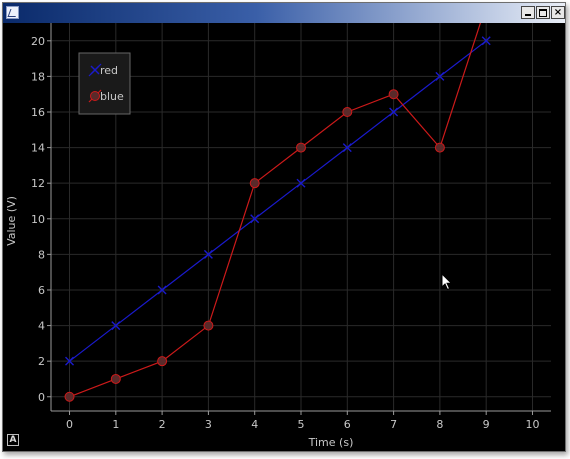 This screenshot has height=459, width=570. I want to click on close-button: ×, so click(558, 12).